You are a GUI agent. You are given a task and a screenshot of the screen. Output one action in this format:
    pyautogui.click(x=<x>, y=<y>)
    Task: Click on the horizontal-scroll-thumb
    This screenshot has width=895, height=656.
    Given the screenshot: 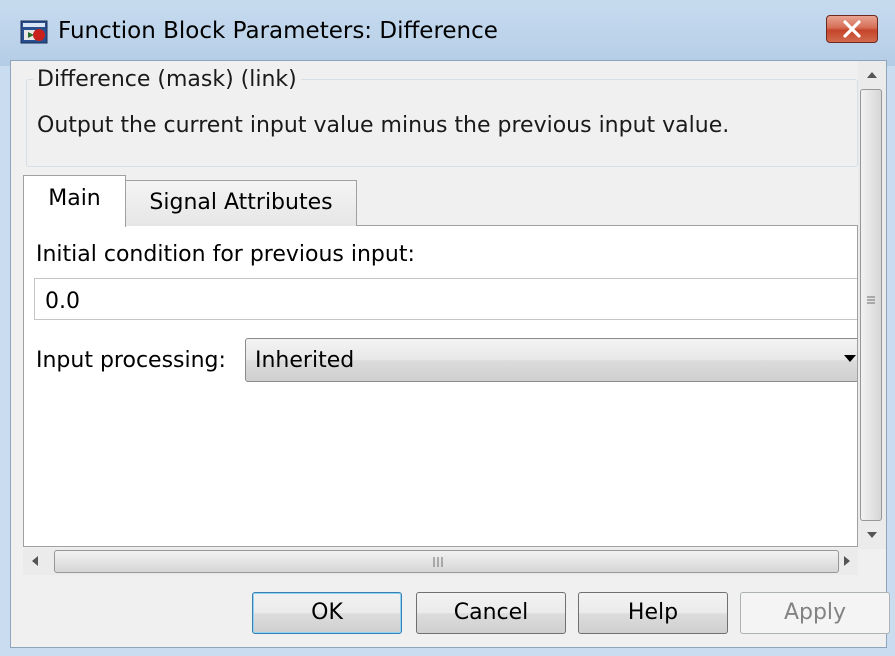 What is the action you would take?
    pyautogui.click(x=446, y=561)
    